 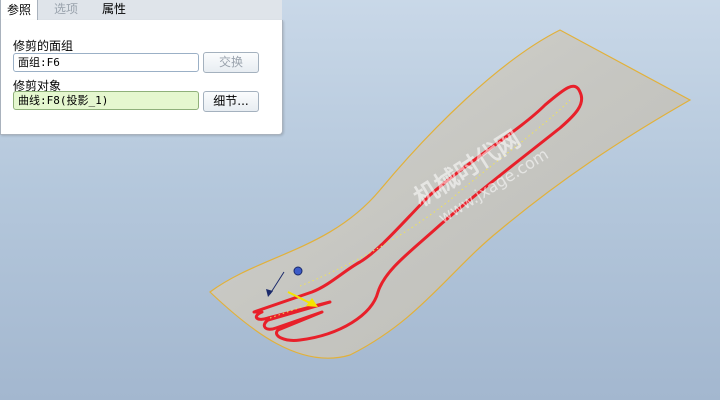 What do you see at coordinates (106, 62) in the screenshot?
I see `trimmed-quilt-field: 面组:F6` at bounding box center [106, 62].